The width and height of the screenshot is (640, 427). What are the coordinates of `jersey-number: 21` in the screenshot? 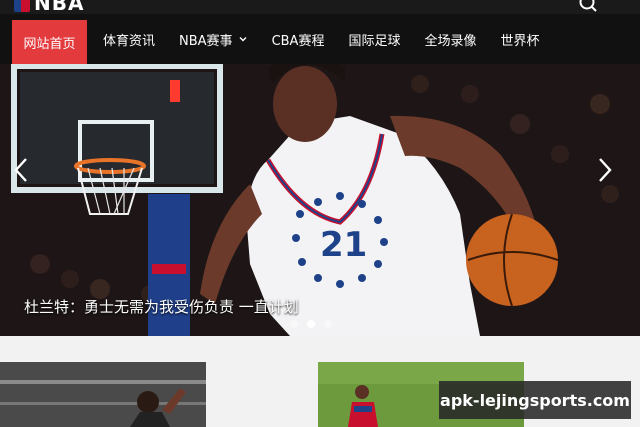 It's located at (343, 245).